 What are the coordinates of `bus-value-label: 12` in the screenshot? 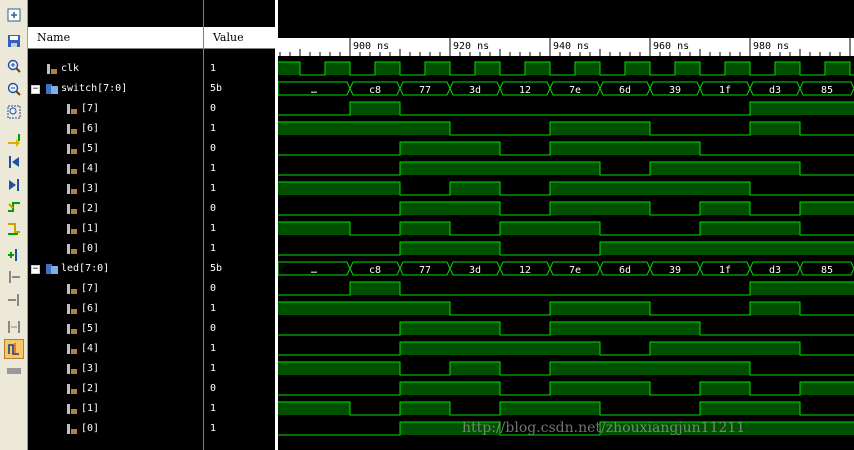 It's located at (525, 270).